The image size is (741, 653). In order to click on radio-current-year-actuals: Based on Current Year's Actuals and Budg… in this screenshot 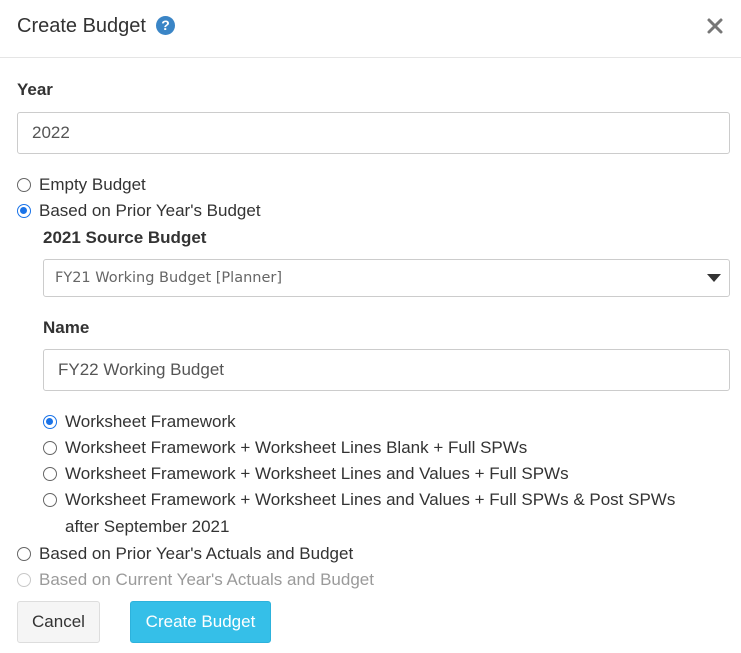, I will do `click(195, 580)`.